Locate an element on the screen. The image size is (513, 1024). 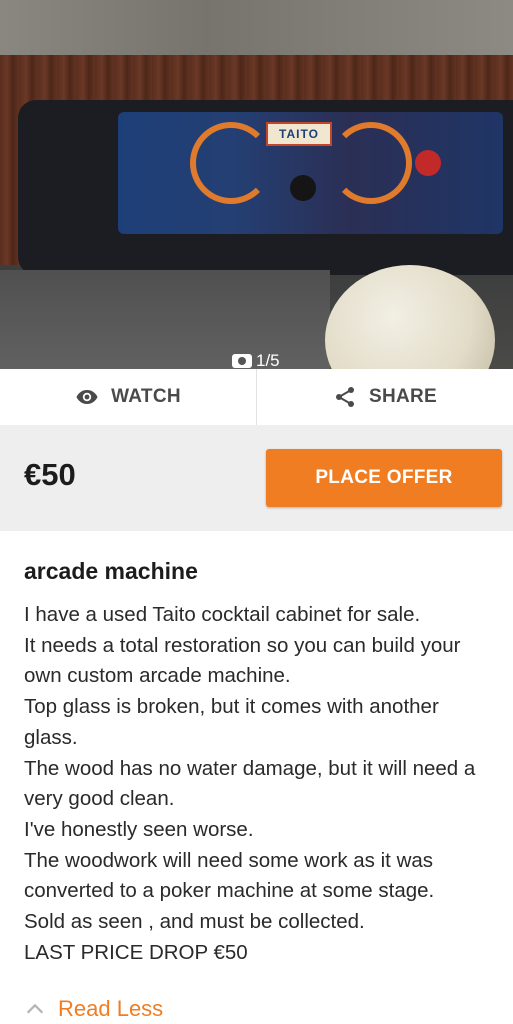
read-less-link: Read Less is located at coordinates (93, 1009).